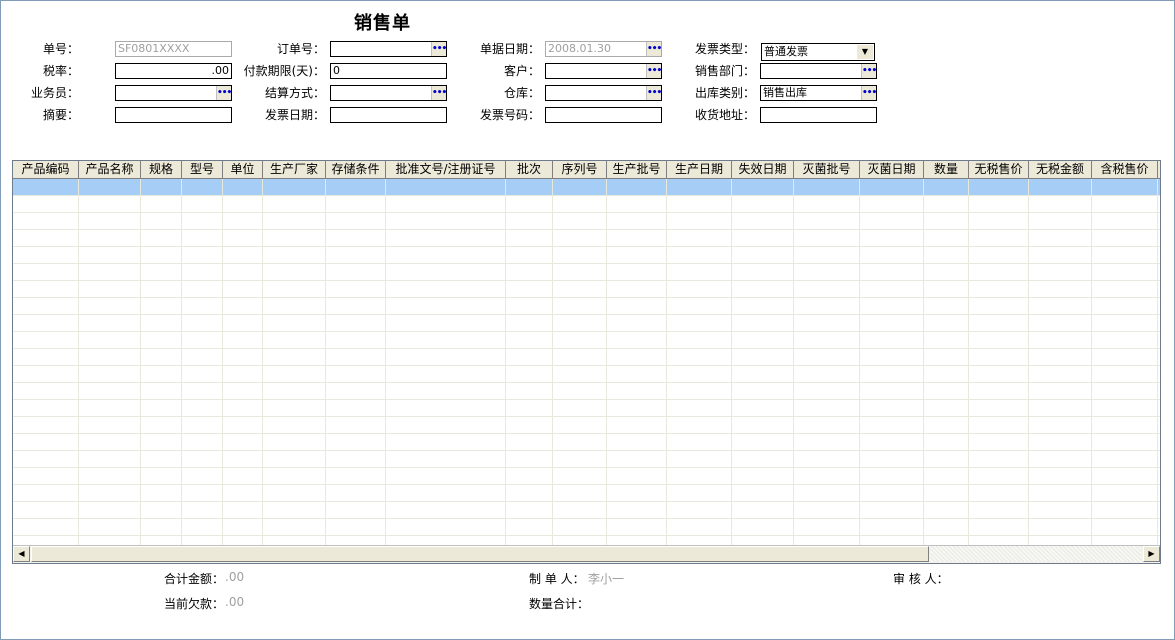 Image resolution: width=1175 pixels, height=640 pixels. I want to click on outbound-type-field: 销售出库 •••, so click(818, 93).